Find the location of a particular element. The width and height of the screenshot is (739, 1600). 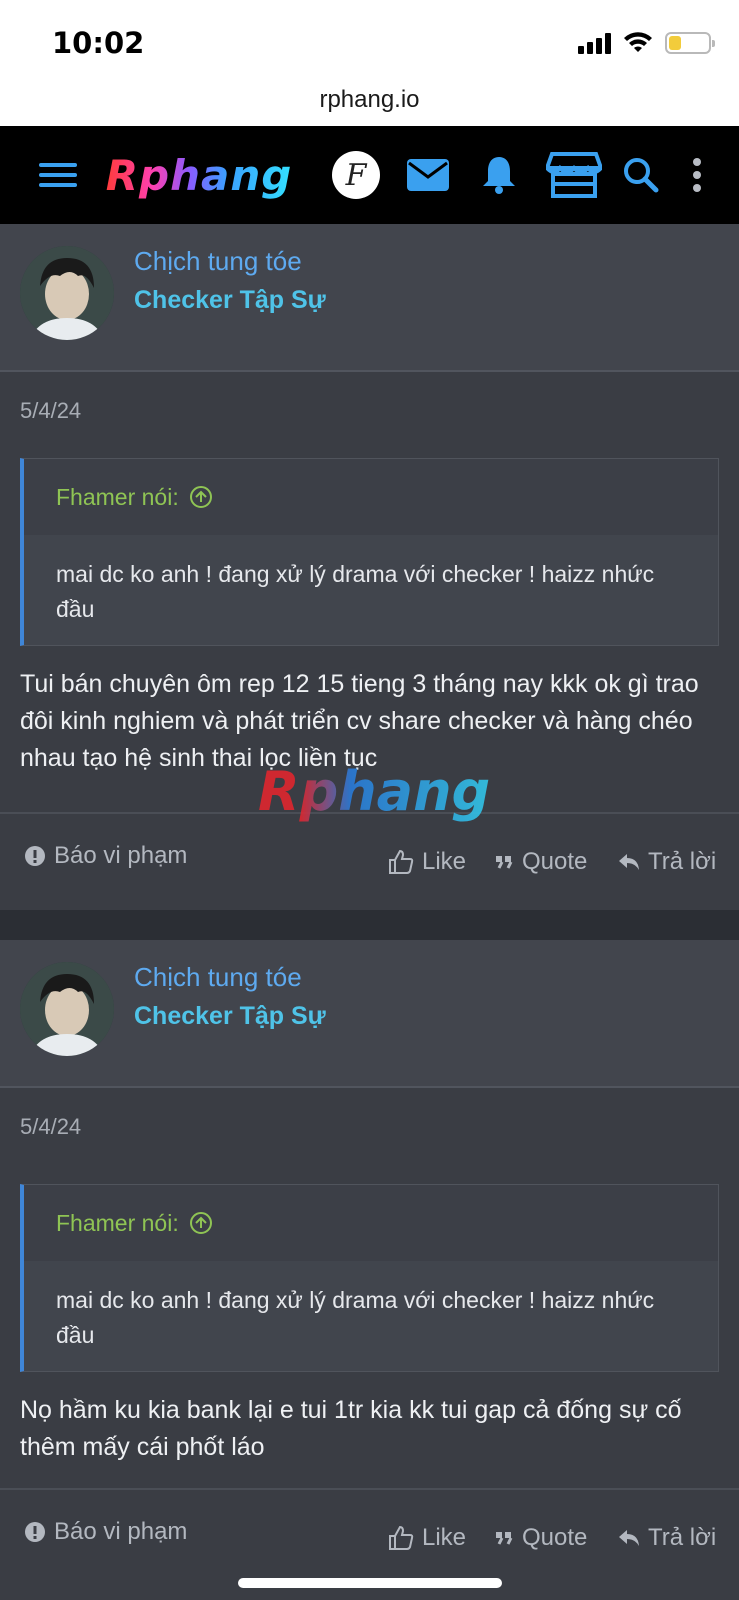

watermark-logo: Rphang is located at coordinates (374, 791).